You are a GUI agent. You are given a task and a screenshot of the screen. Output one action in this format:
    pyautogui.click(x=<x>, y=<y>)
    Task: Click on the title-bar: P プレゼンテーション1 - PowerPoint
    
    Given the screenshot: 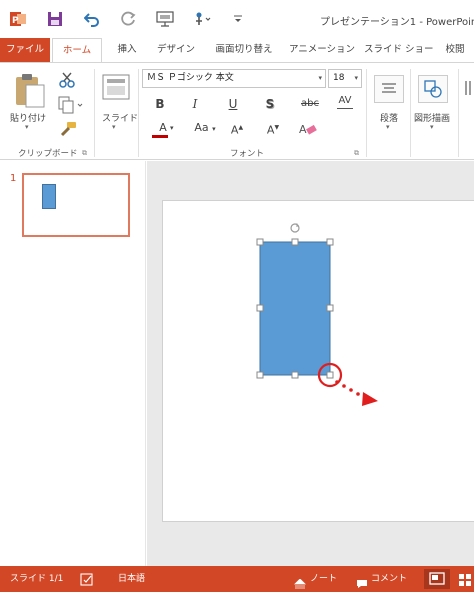 What is the action you would take?
    pyautogui.click(x=237, y=19)
    